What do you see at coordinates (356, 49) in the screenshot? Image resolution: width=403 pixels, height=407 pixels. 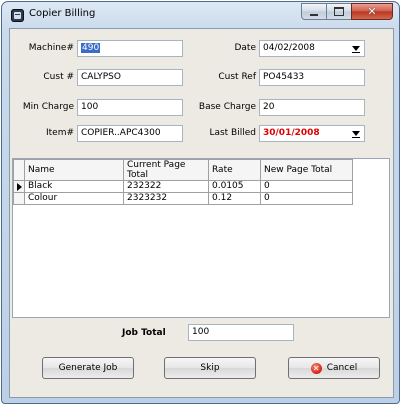 I see `date-dropdown-icon` at bounding box center [356, 49].